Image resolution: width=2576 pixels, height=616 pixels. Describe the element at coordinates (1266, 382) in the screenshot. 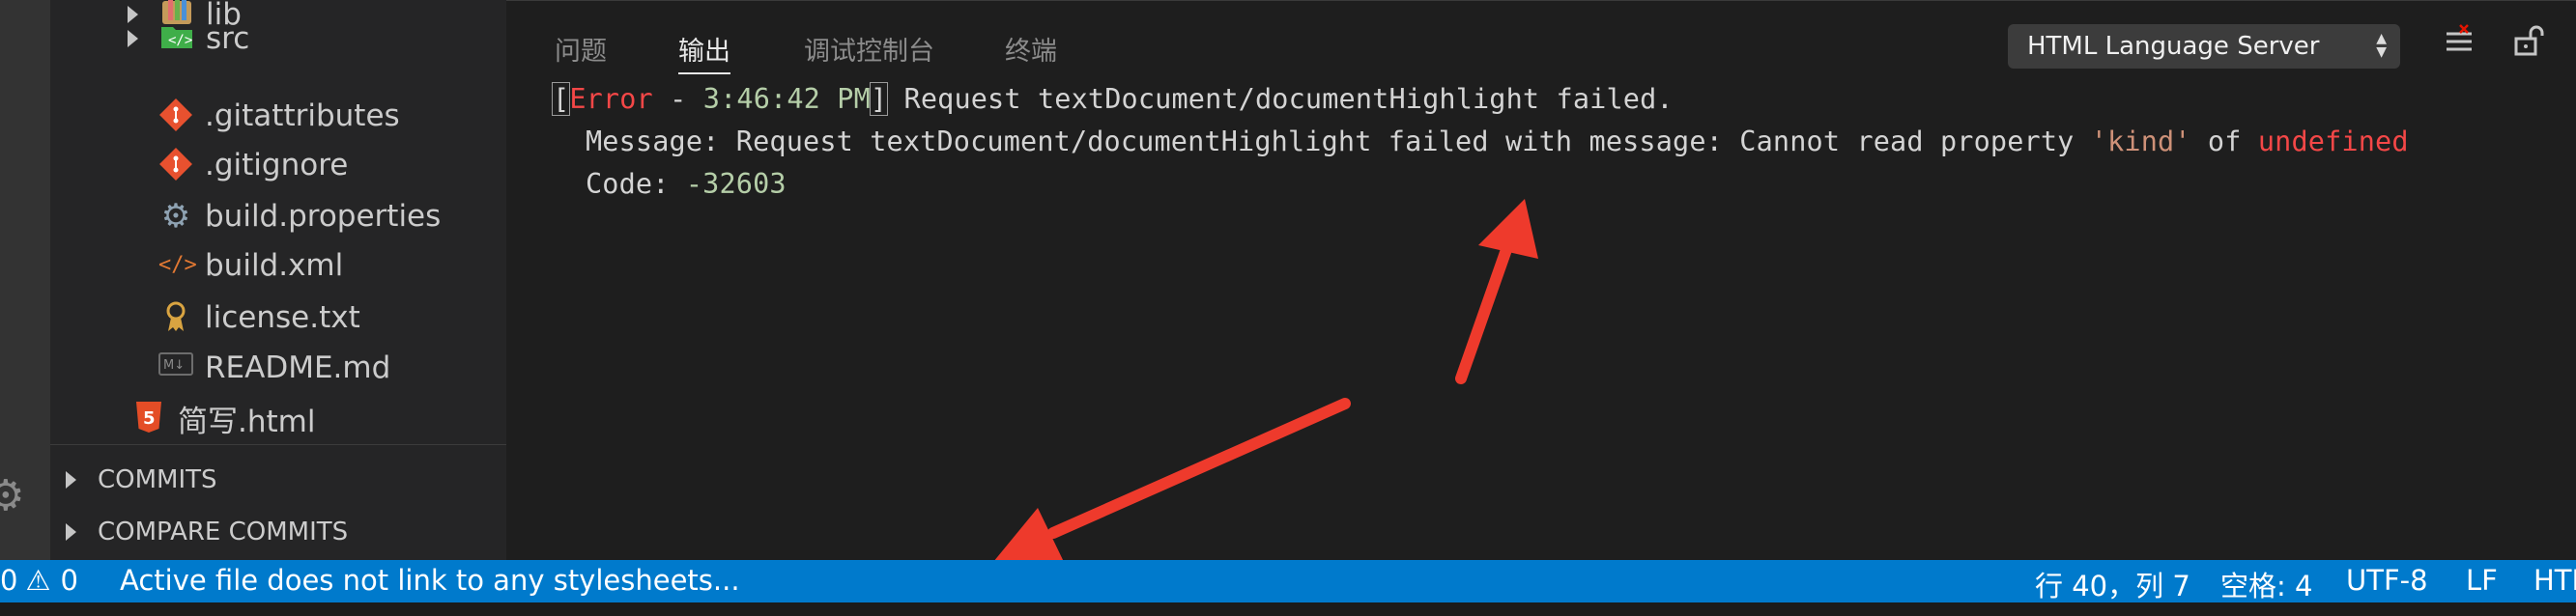

I see `annotation-arrows` at that location.